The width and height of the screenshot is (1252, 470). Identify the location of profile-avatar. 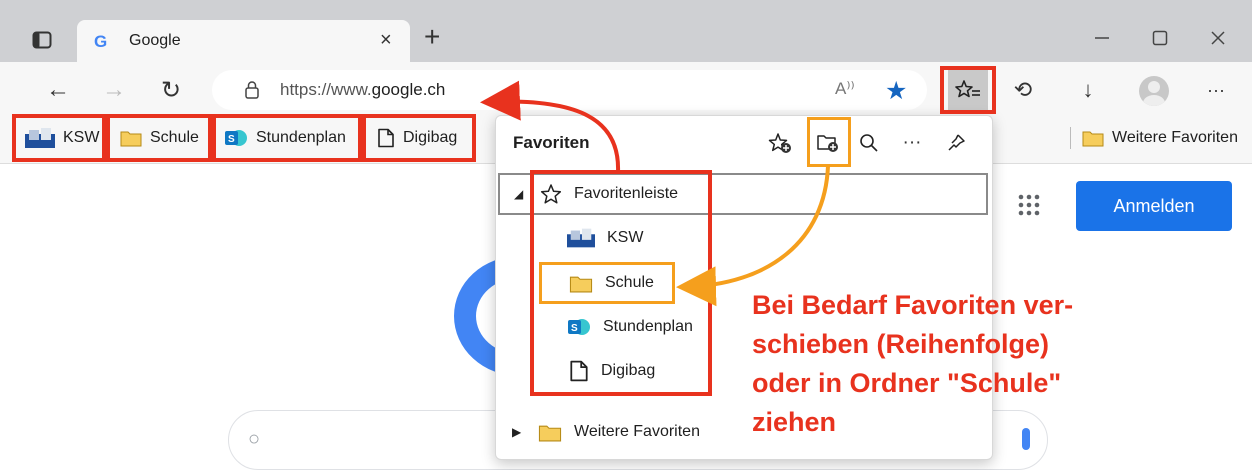
(1154, 91).